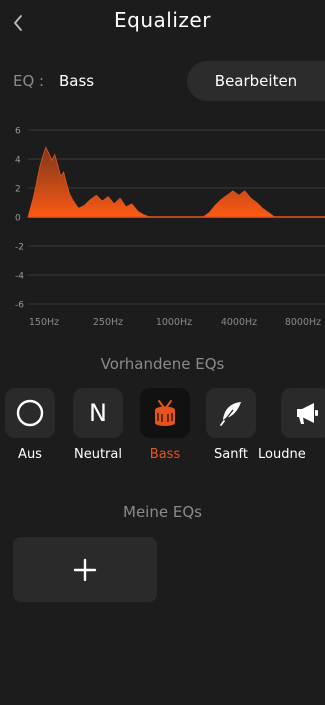 This screenshot has height=705, width=325. I want to click on preset-sanft-button, so click(231, 413).